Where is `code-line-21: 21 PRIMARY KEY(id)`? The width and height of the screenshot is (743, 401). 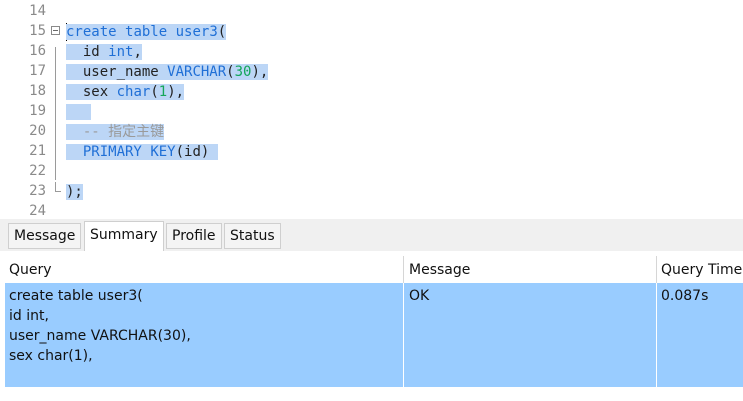 code-line-21: 21 PRIMARY KEY(id) is located at coordinates (371, 152).